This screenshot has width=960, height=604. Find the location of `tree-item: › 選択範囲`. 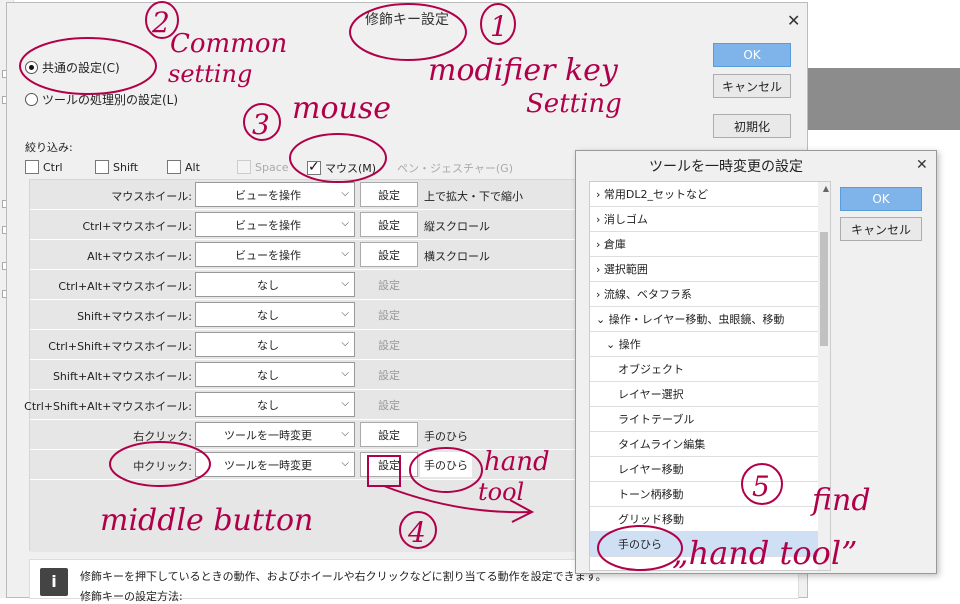

tree-item: › 選択範囲 is located at coordinates (704, 269).